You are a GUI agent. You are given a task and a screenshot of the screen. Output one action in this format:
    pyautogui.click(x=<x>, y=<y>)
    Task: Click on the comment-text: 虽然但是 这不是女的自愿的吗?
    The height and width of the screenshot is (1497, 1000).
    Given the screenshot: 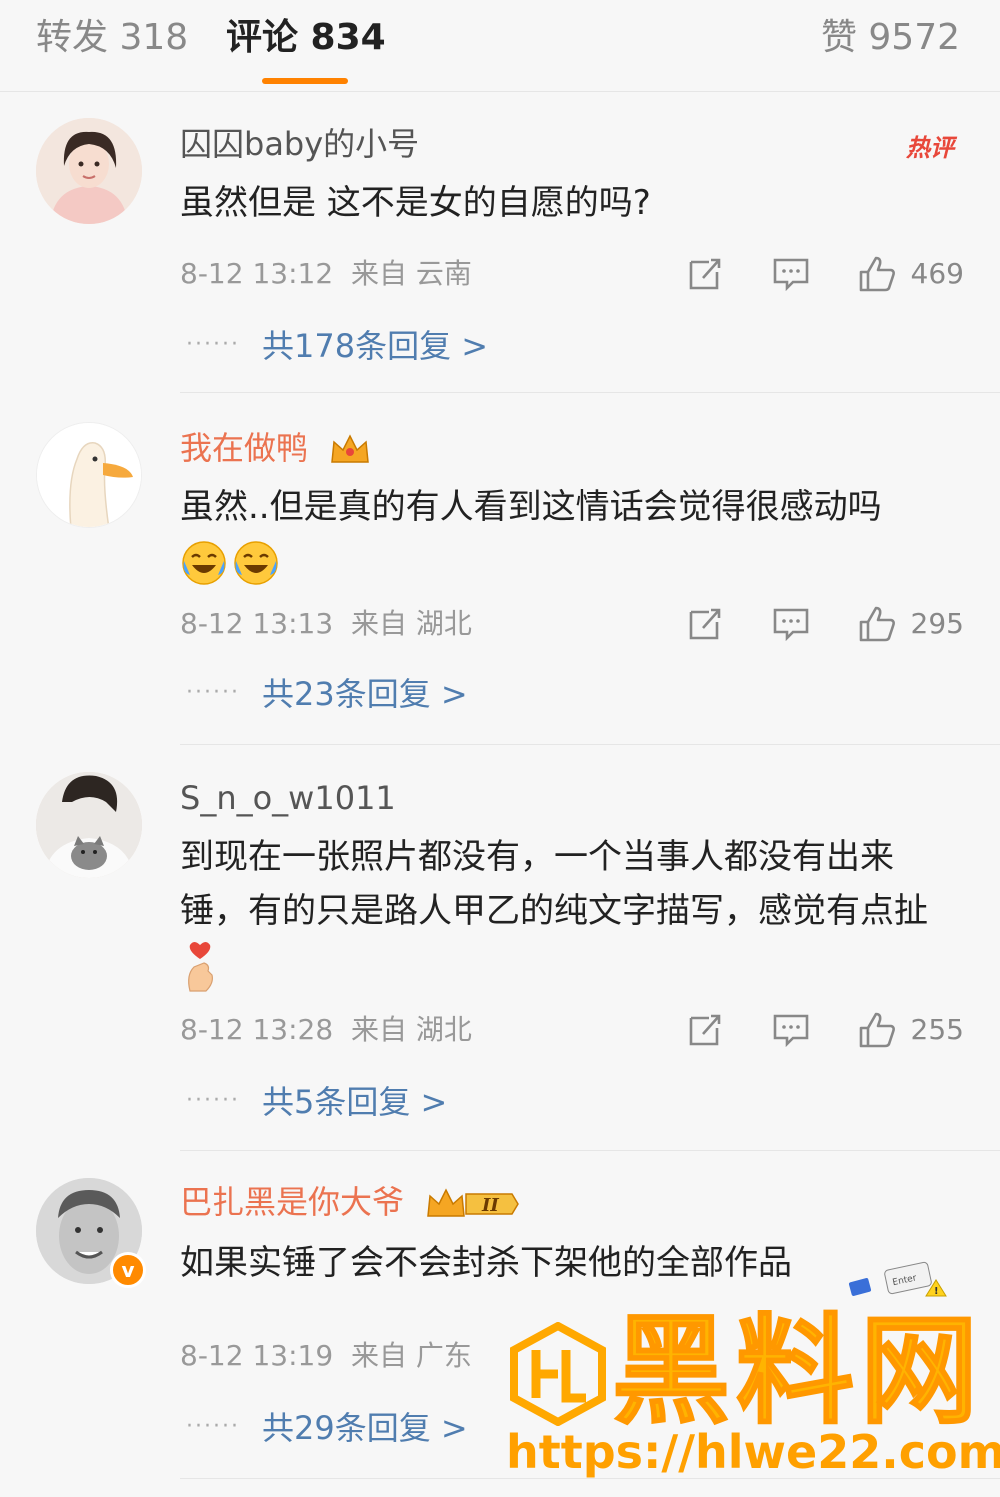 What is the action you would take?
    pyautogui.click(x=415, y=203)
    